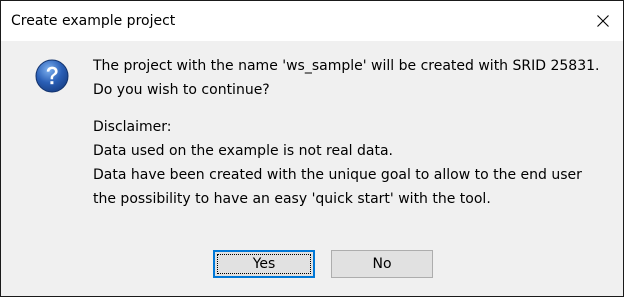  I want to click on yes-button-label: Yes, so click(264, 264).